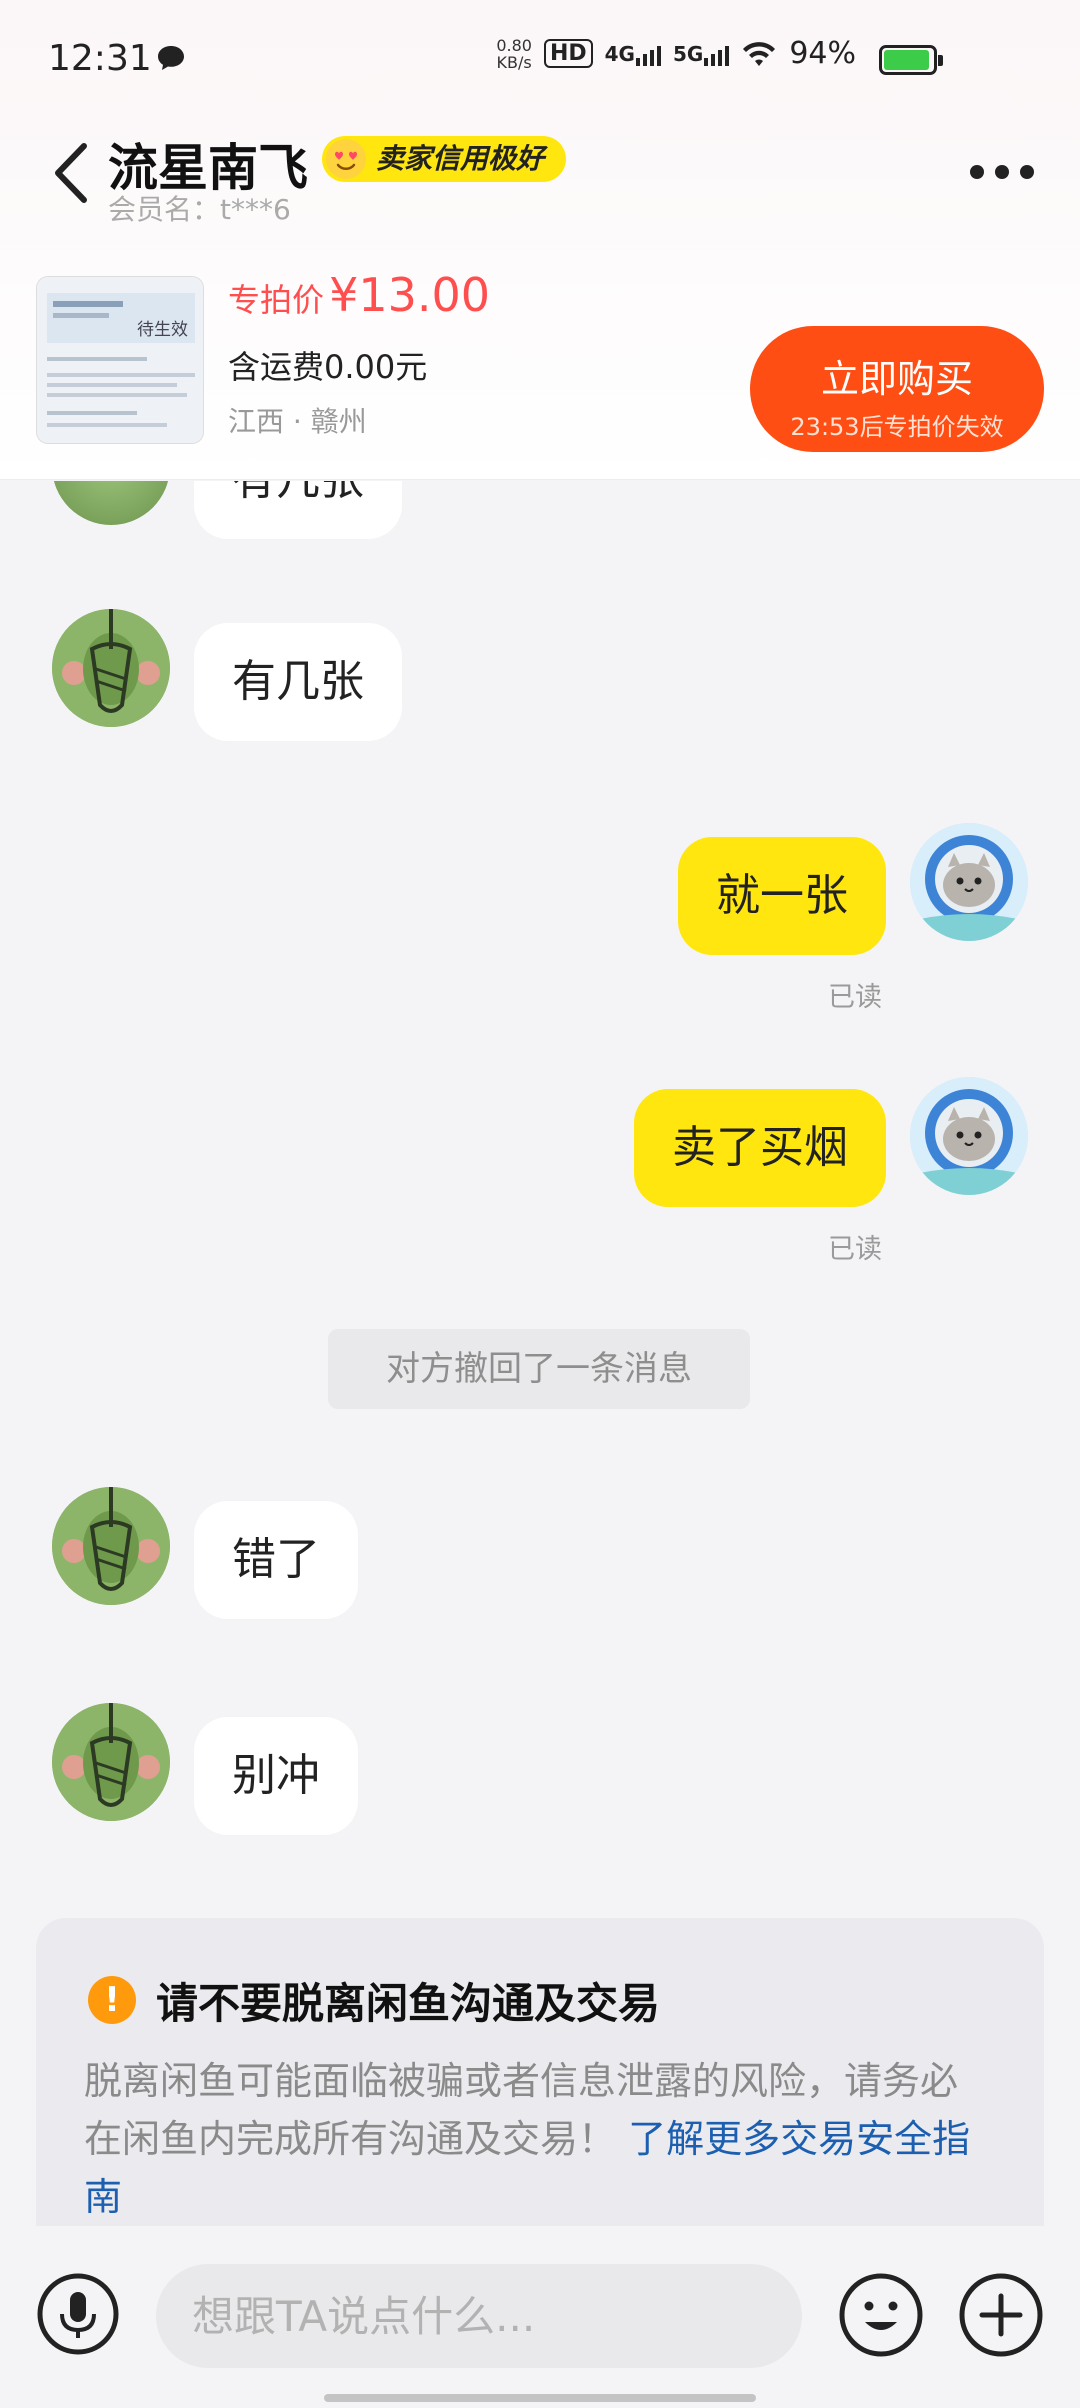 This screenshot has height=2408, width=1080. Describe the element at coordinates (276, 1776) in the screenshot. I see `message-bubble-received: 别冲` at that location.